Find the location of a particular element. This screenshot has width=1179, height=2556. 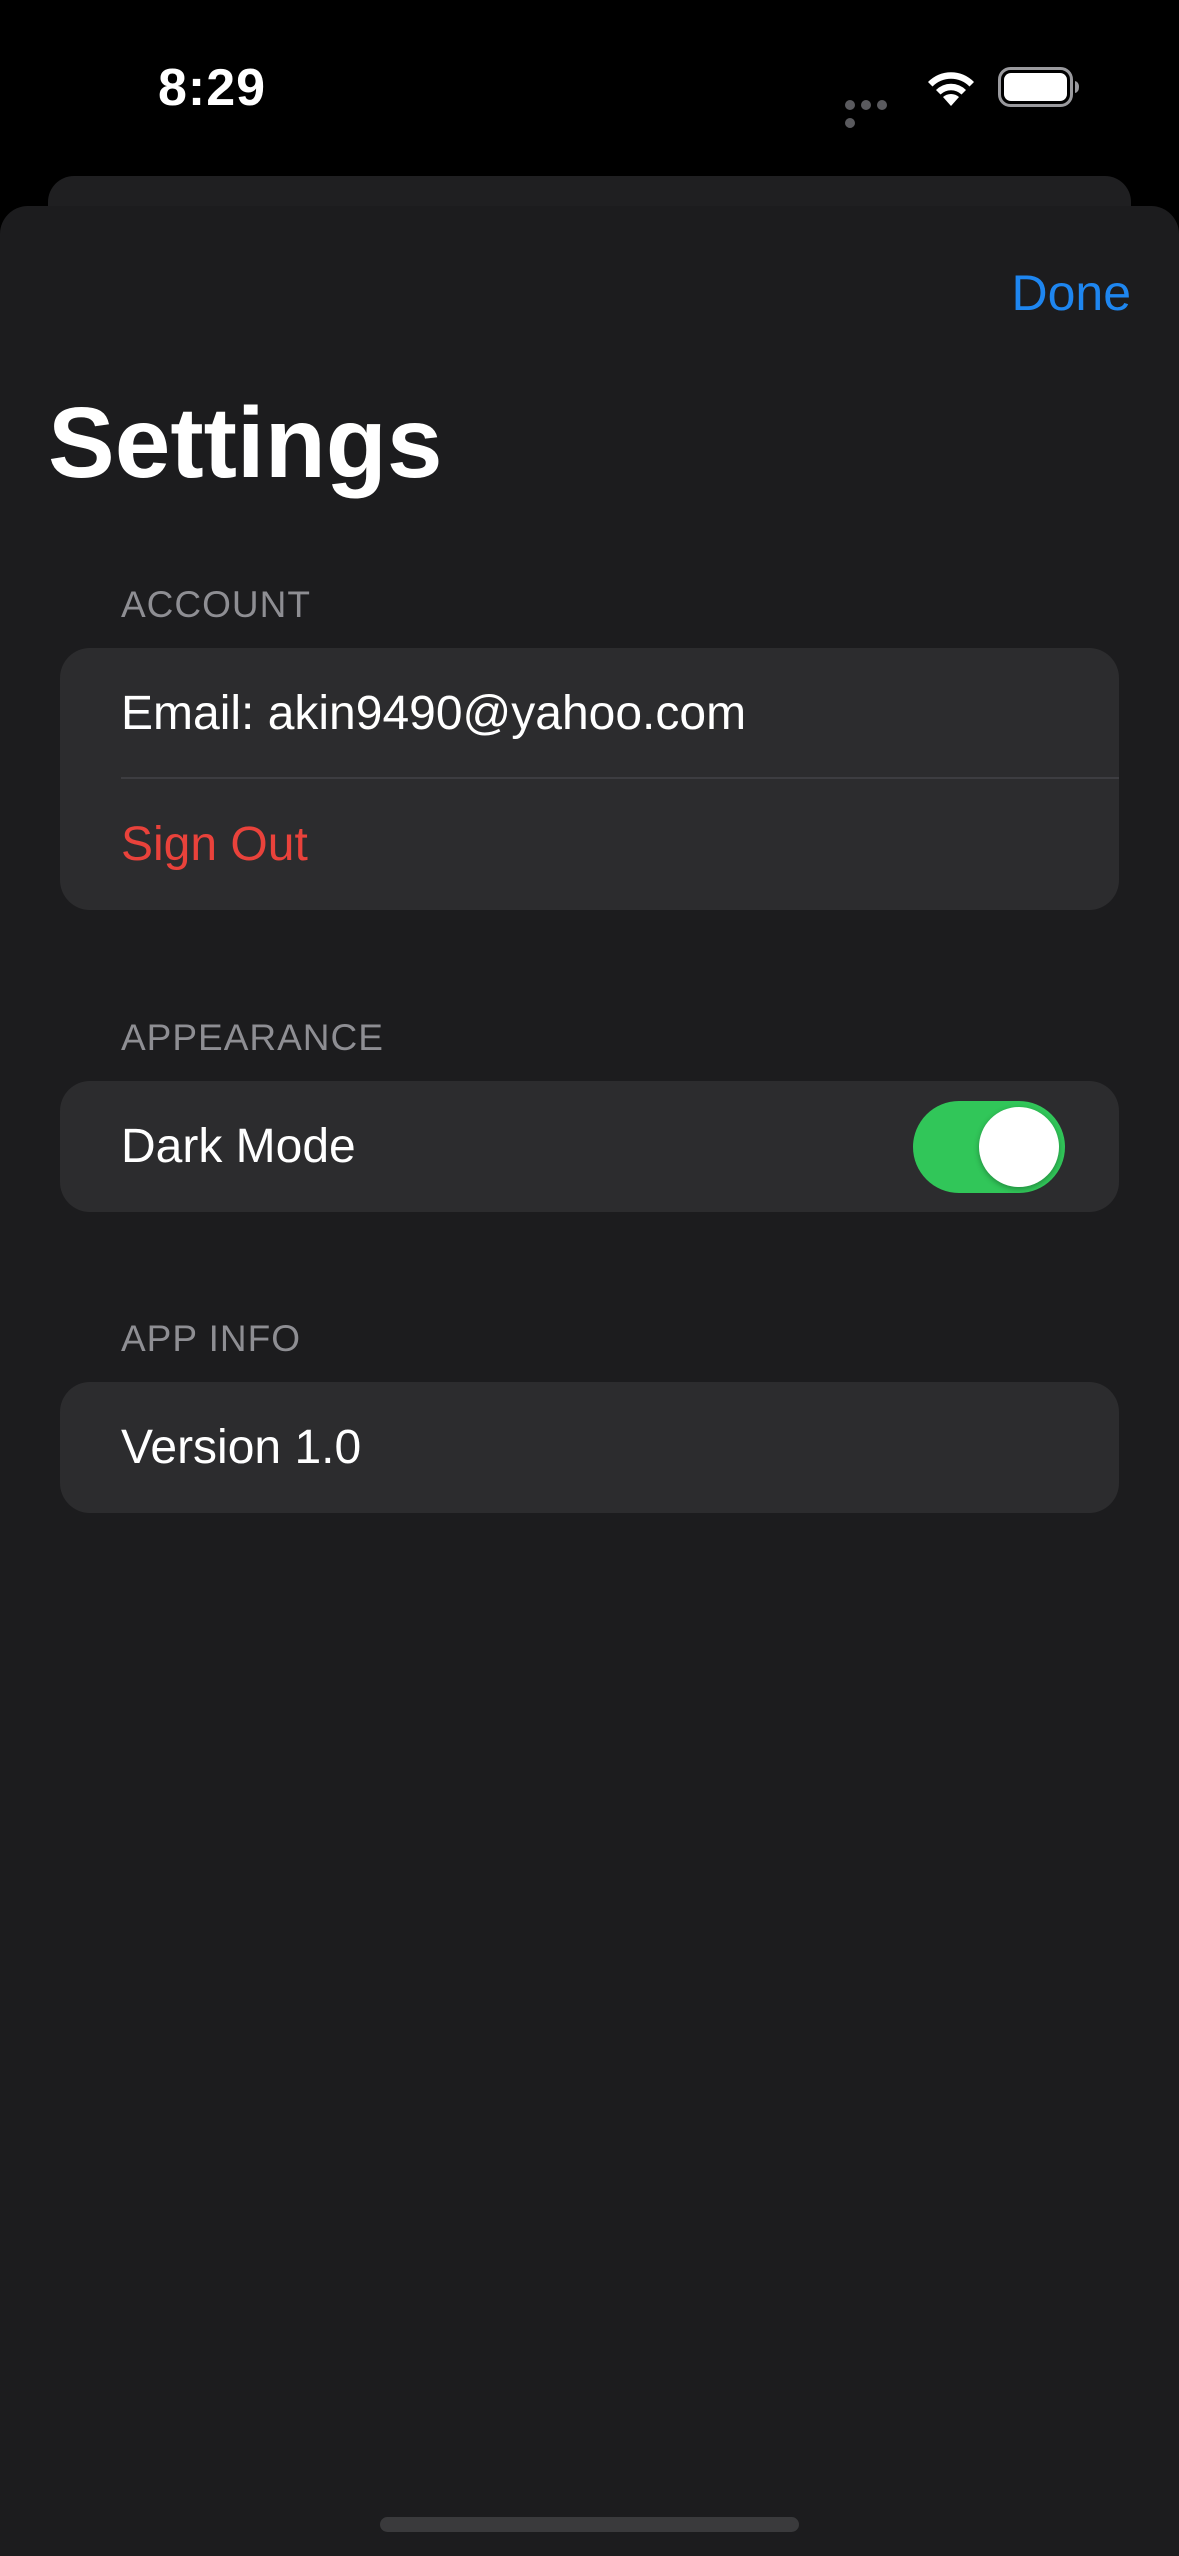

dark-mode-row: Dark Mode is located at coordinates (589, 1146).